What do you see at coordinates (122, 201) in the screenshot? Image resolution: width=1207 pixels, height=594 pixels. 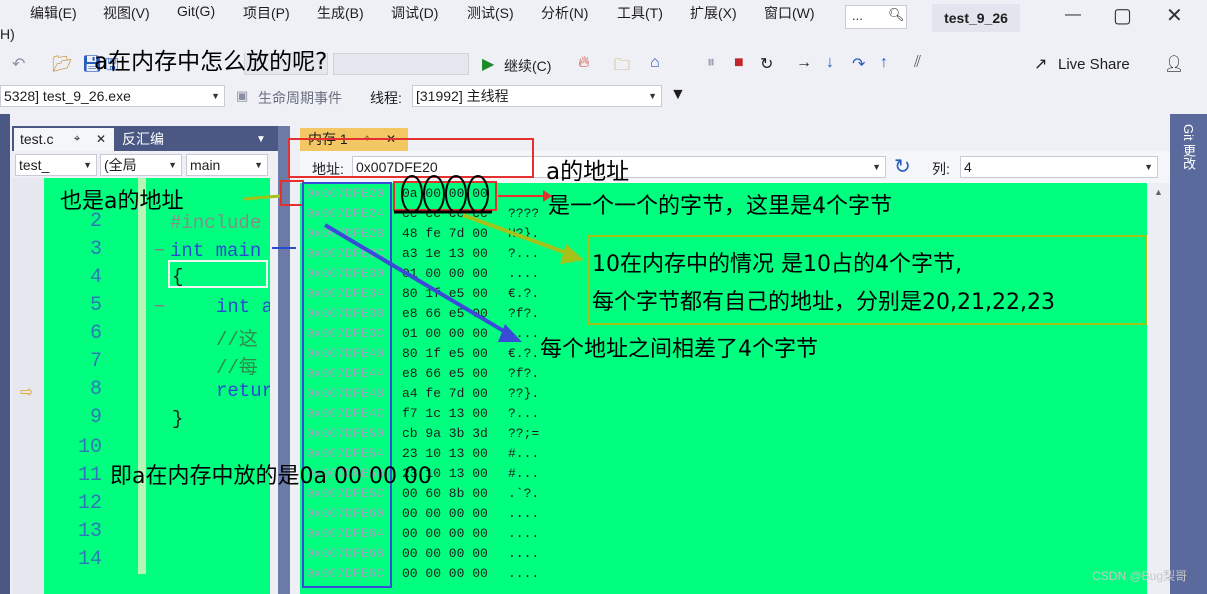 I see `also-address-annotation: 也是a的地址` at bounding box center [122, 201].